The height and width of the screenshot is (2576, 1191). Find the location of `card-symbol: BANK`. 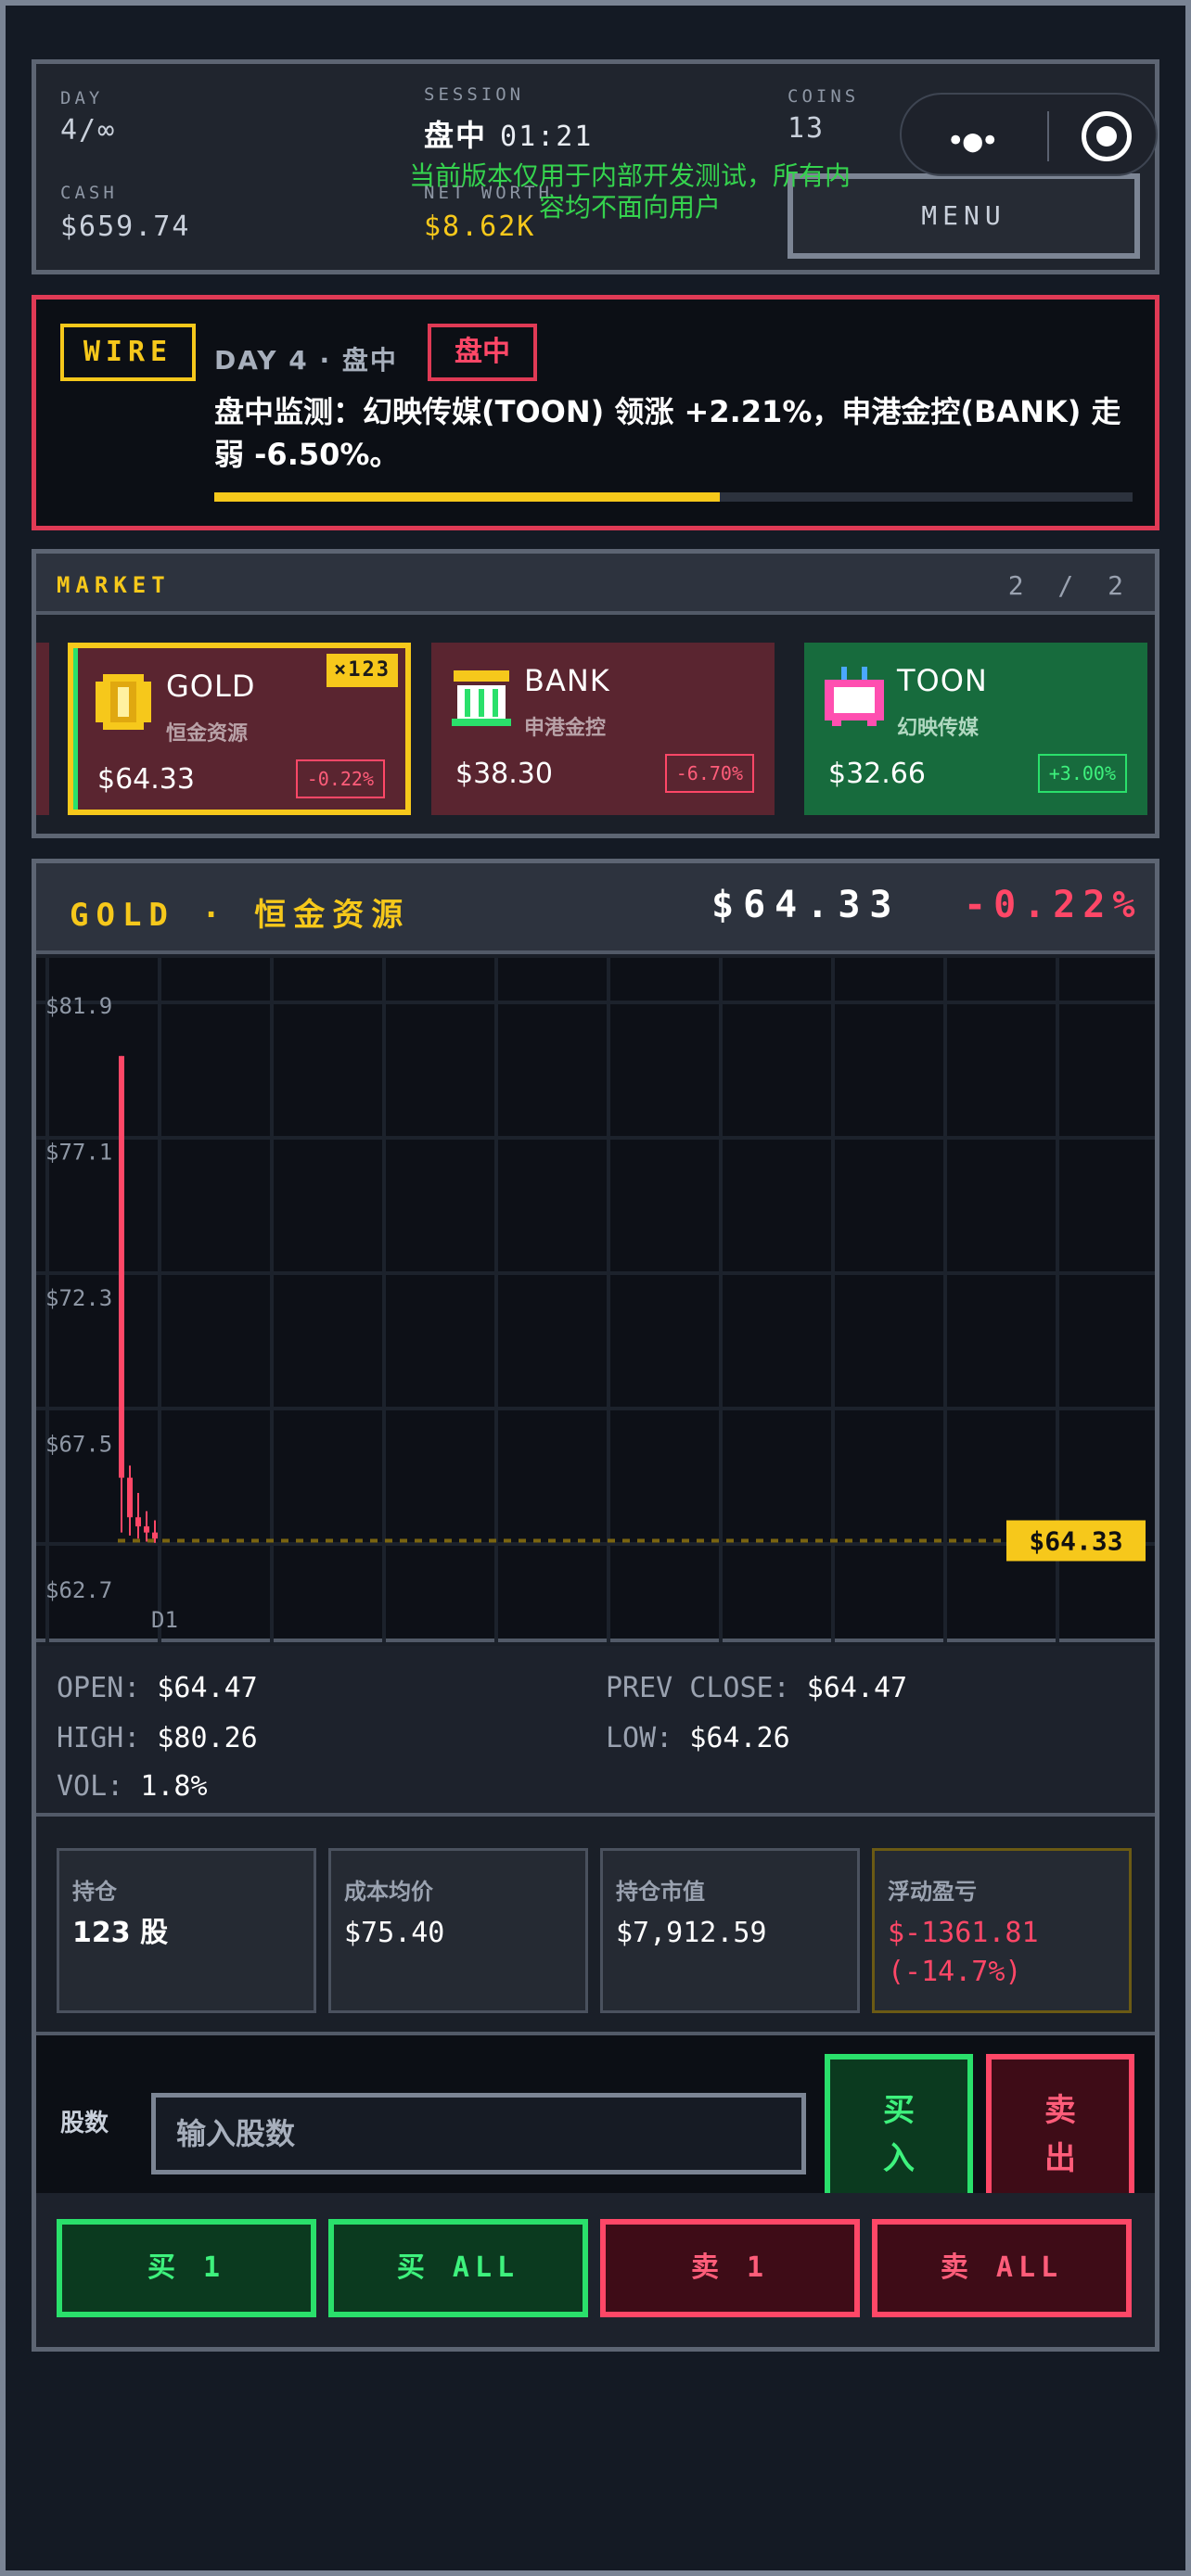

card-symbol: BANK is located at coordinates (567, 680).